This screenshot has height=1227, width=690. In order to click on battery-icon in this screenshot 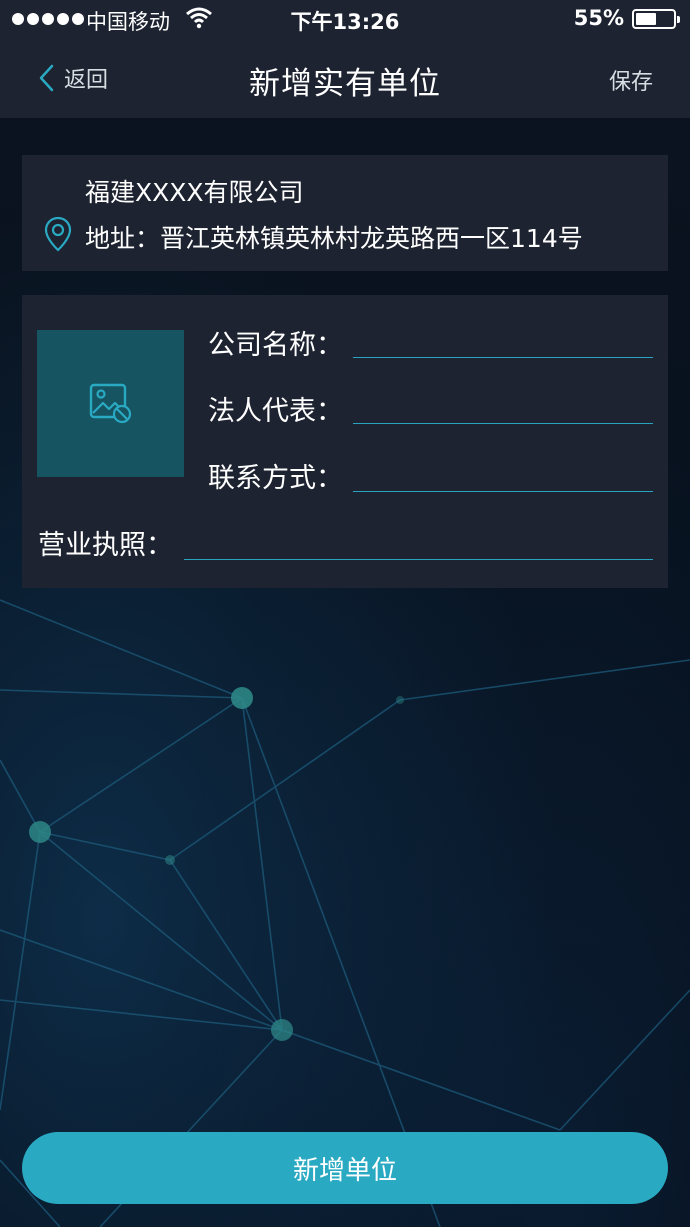, I will do `click(656, 19)`.